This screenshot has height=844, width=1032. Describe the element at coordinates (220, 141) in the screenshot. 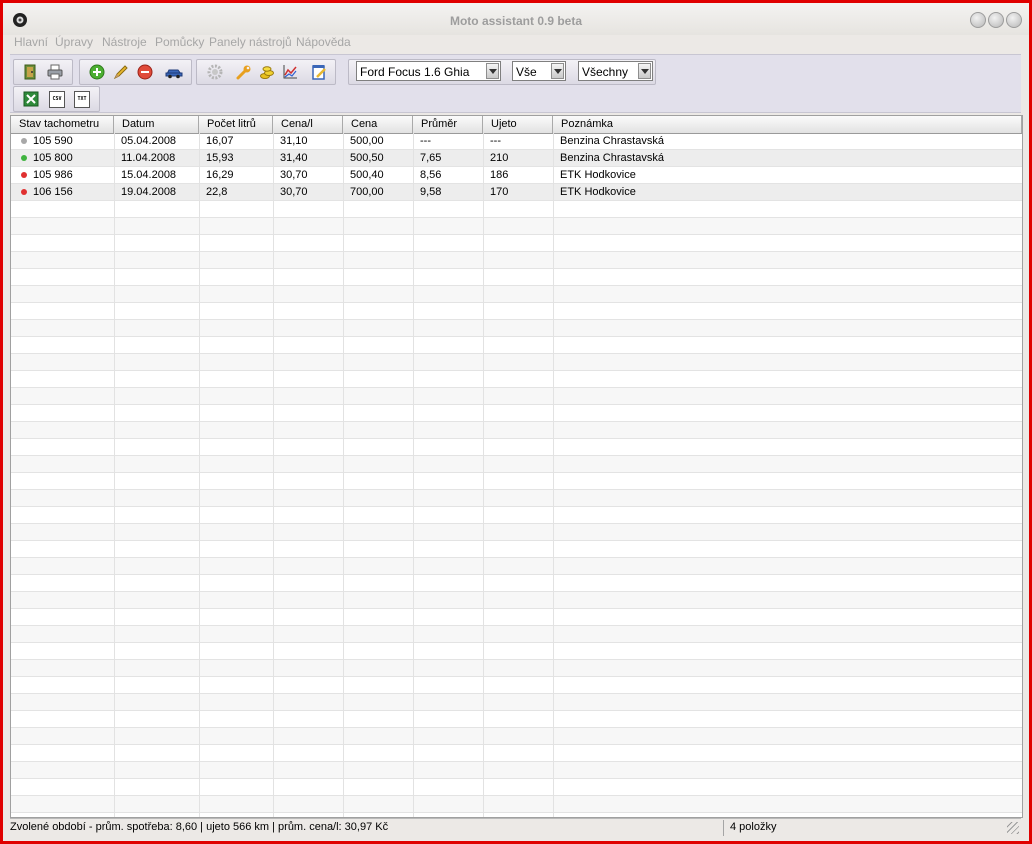

I see `table-cell: 16,07` at that location.